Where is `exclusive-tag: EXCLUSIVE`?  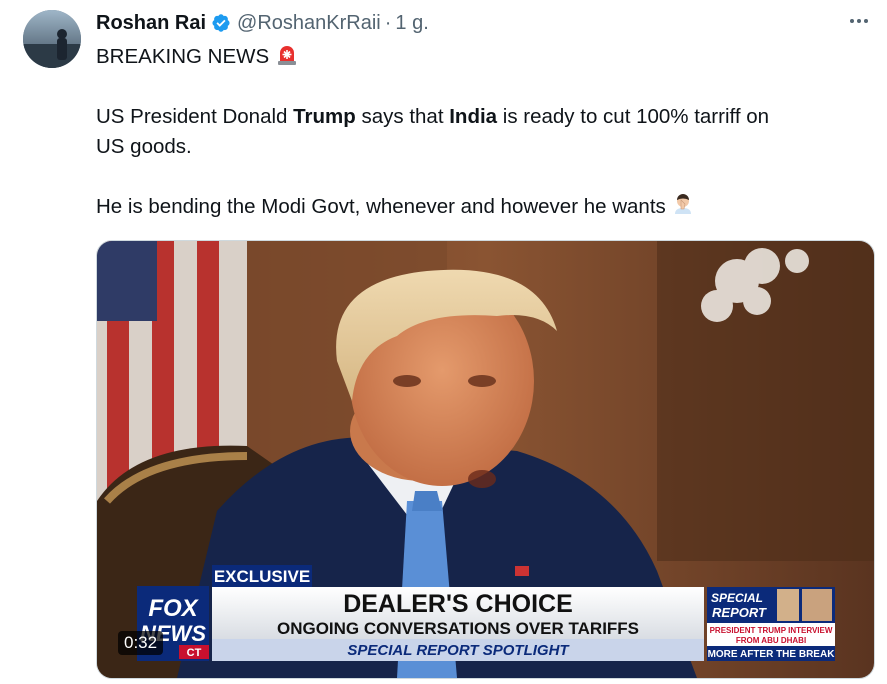
exclusive-tag: EXCLUSIVE is located at coordinates (262, 576).